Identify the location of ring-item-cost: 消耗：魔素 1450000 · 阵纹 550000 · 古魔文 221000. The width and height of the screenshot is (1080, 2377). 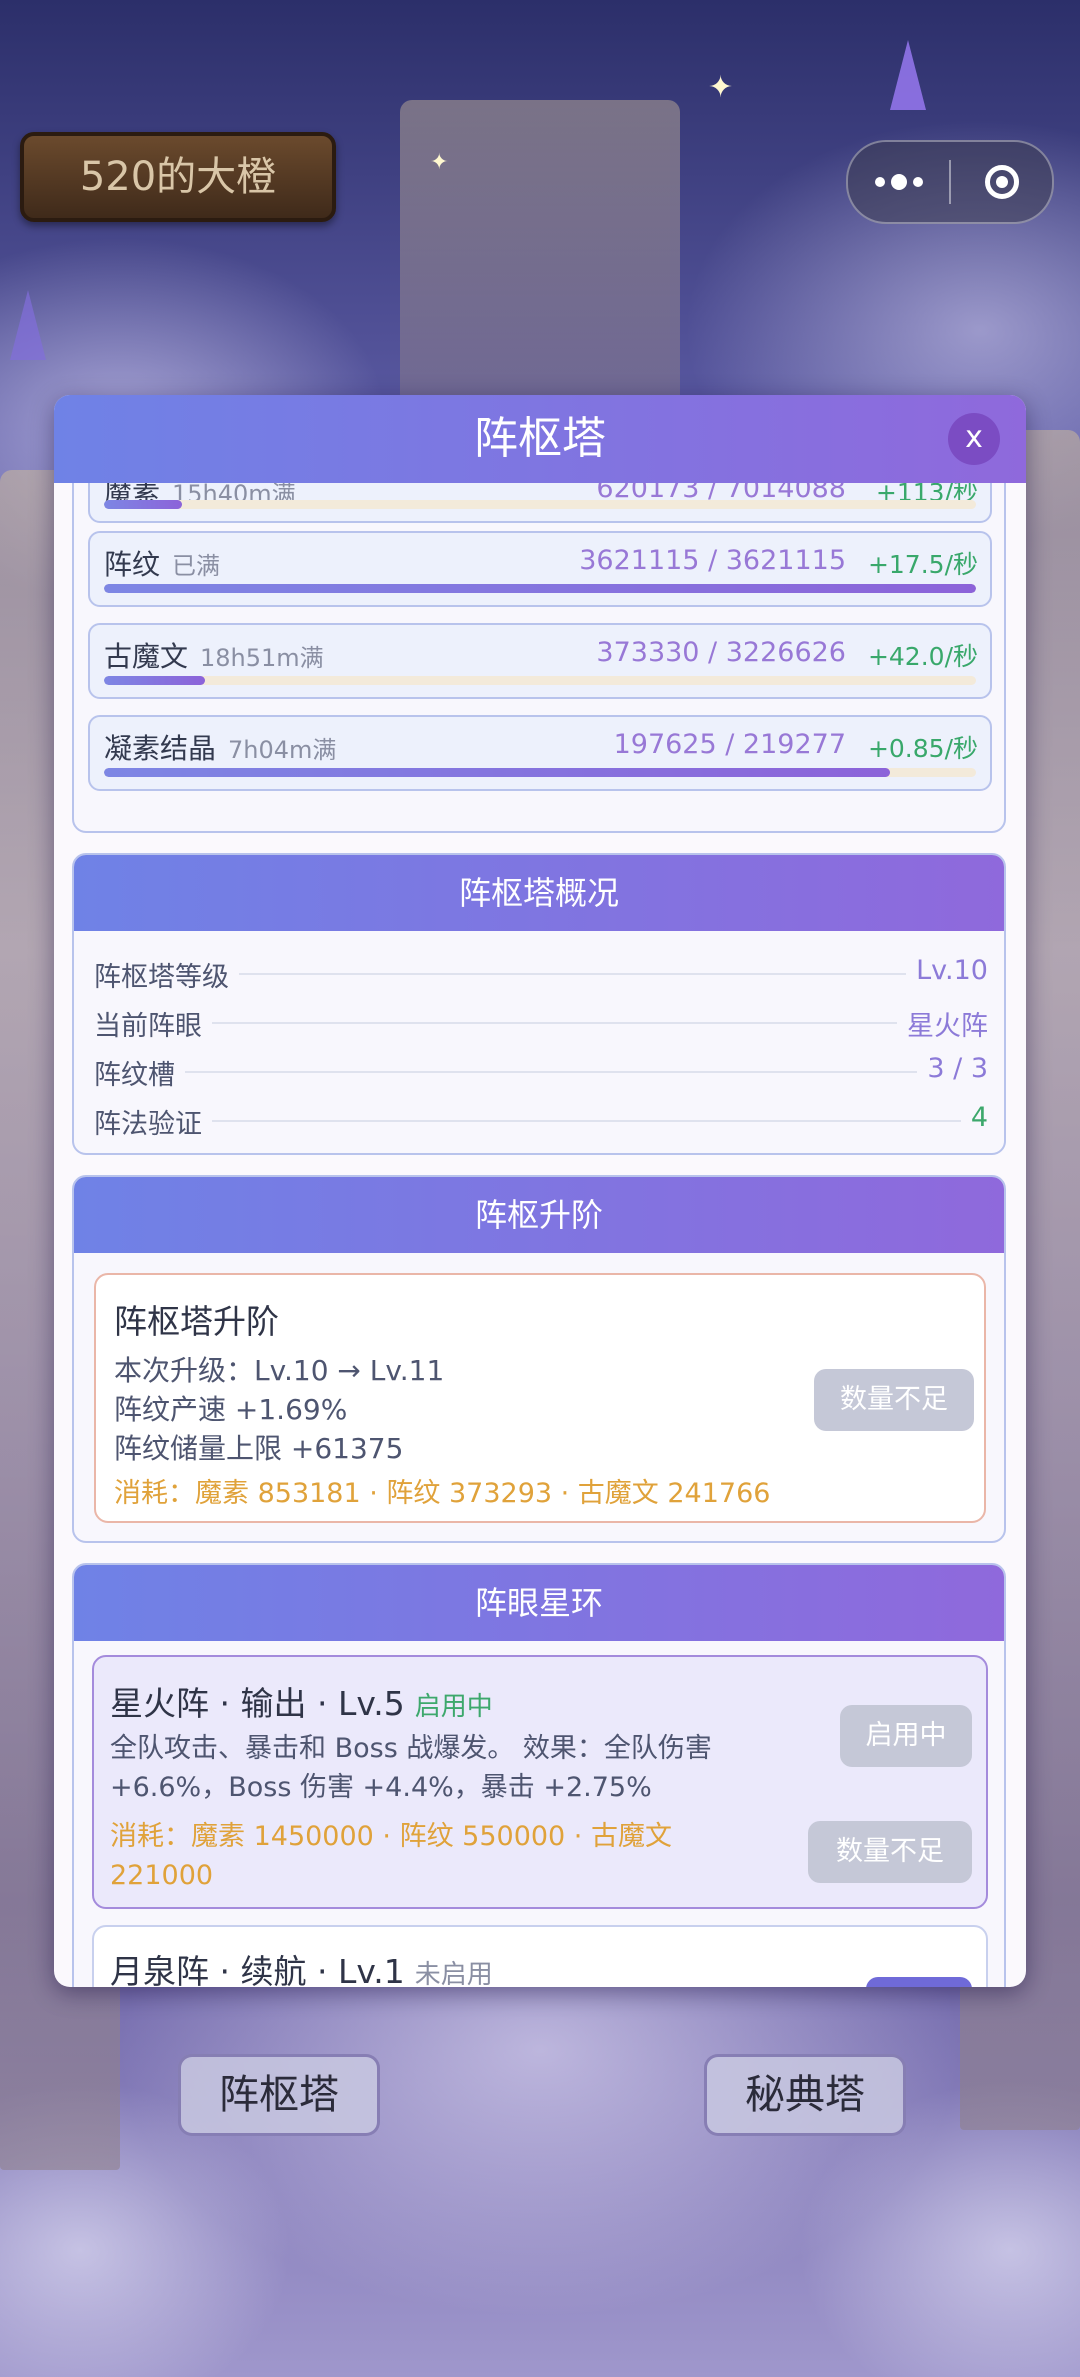
(391, 1856).